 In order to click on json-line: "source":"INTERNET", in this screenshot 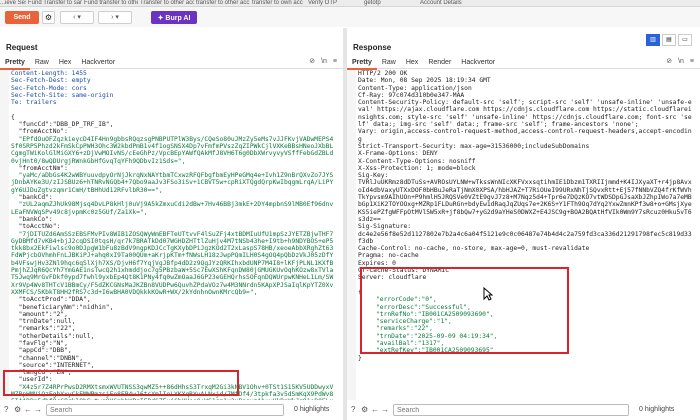, I will do `click(53, 365)`.